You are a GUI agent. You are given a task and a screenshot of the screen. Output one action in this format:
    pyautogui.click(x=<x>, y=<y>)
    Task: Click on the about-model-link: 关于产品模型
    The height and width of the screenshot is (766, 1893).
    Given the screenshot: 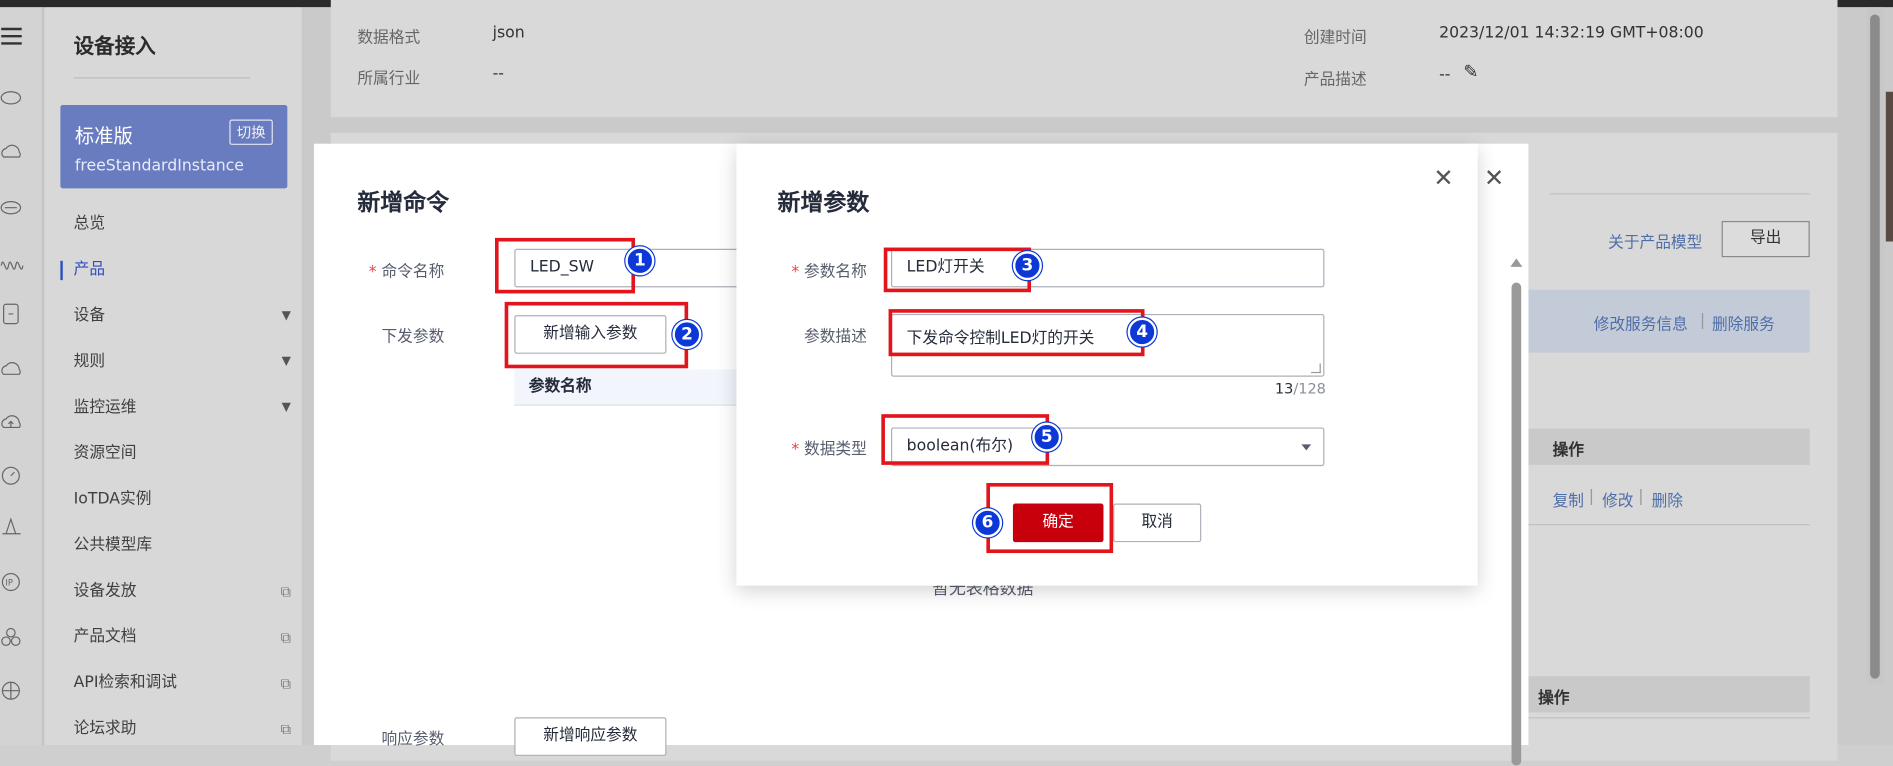 What is the action you would take?
    pyautogui.click(x=1655, y=240)
    